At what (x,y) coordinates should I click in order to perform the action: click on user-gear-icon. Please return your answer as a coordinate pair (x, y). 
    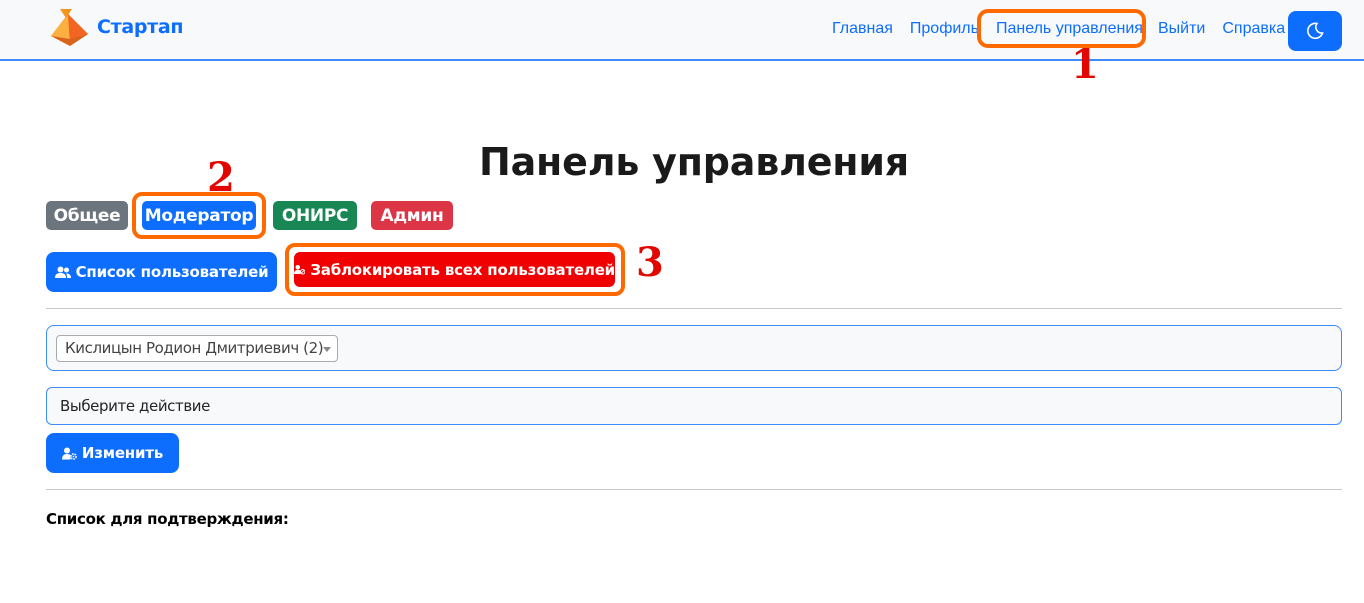
    Looking at the image, I should click on (69, 453).